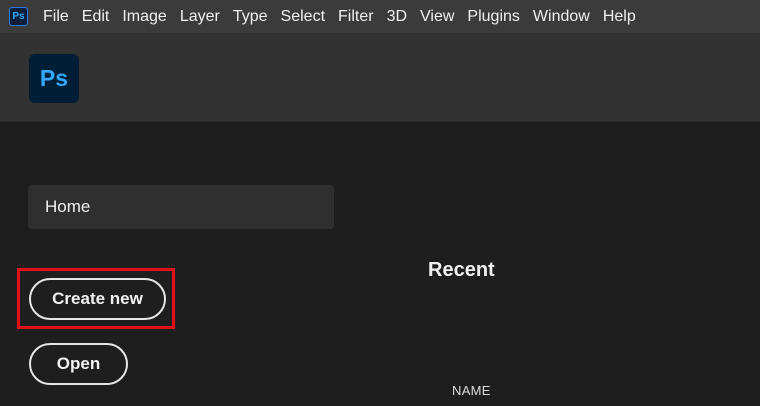 Image resolution: width=760 pixels, height=406 pixels. What do you see at coordinates (250, 16) in the screenshot?
I see `menu-type: Type` at bounding box center [250, 16].